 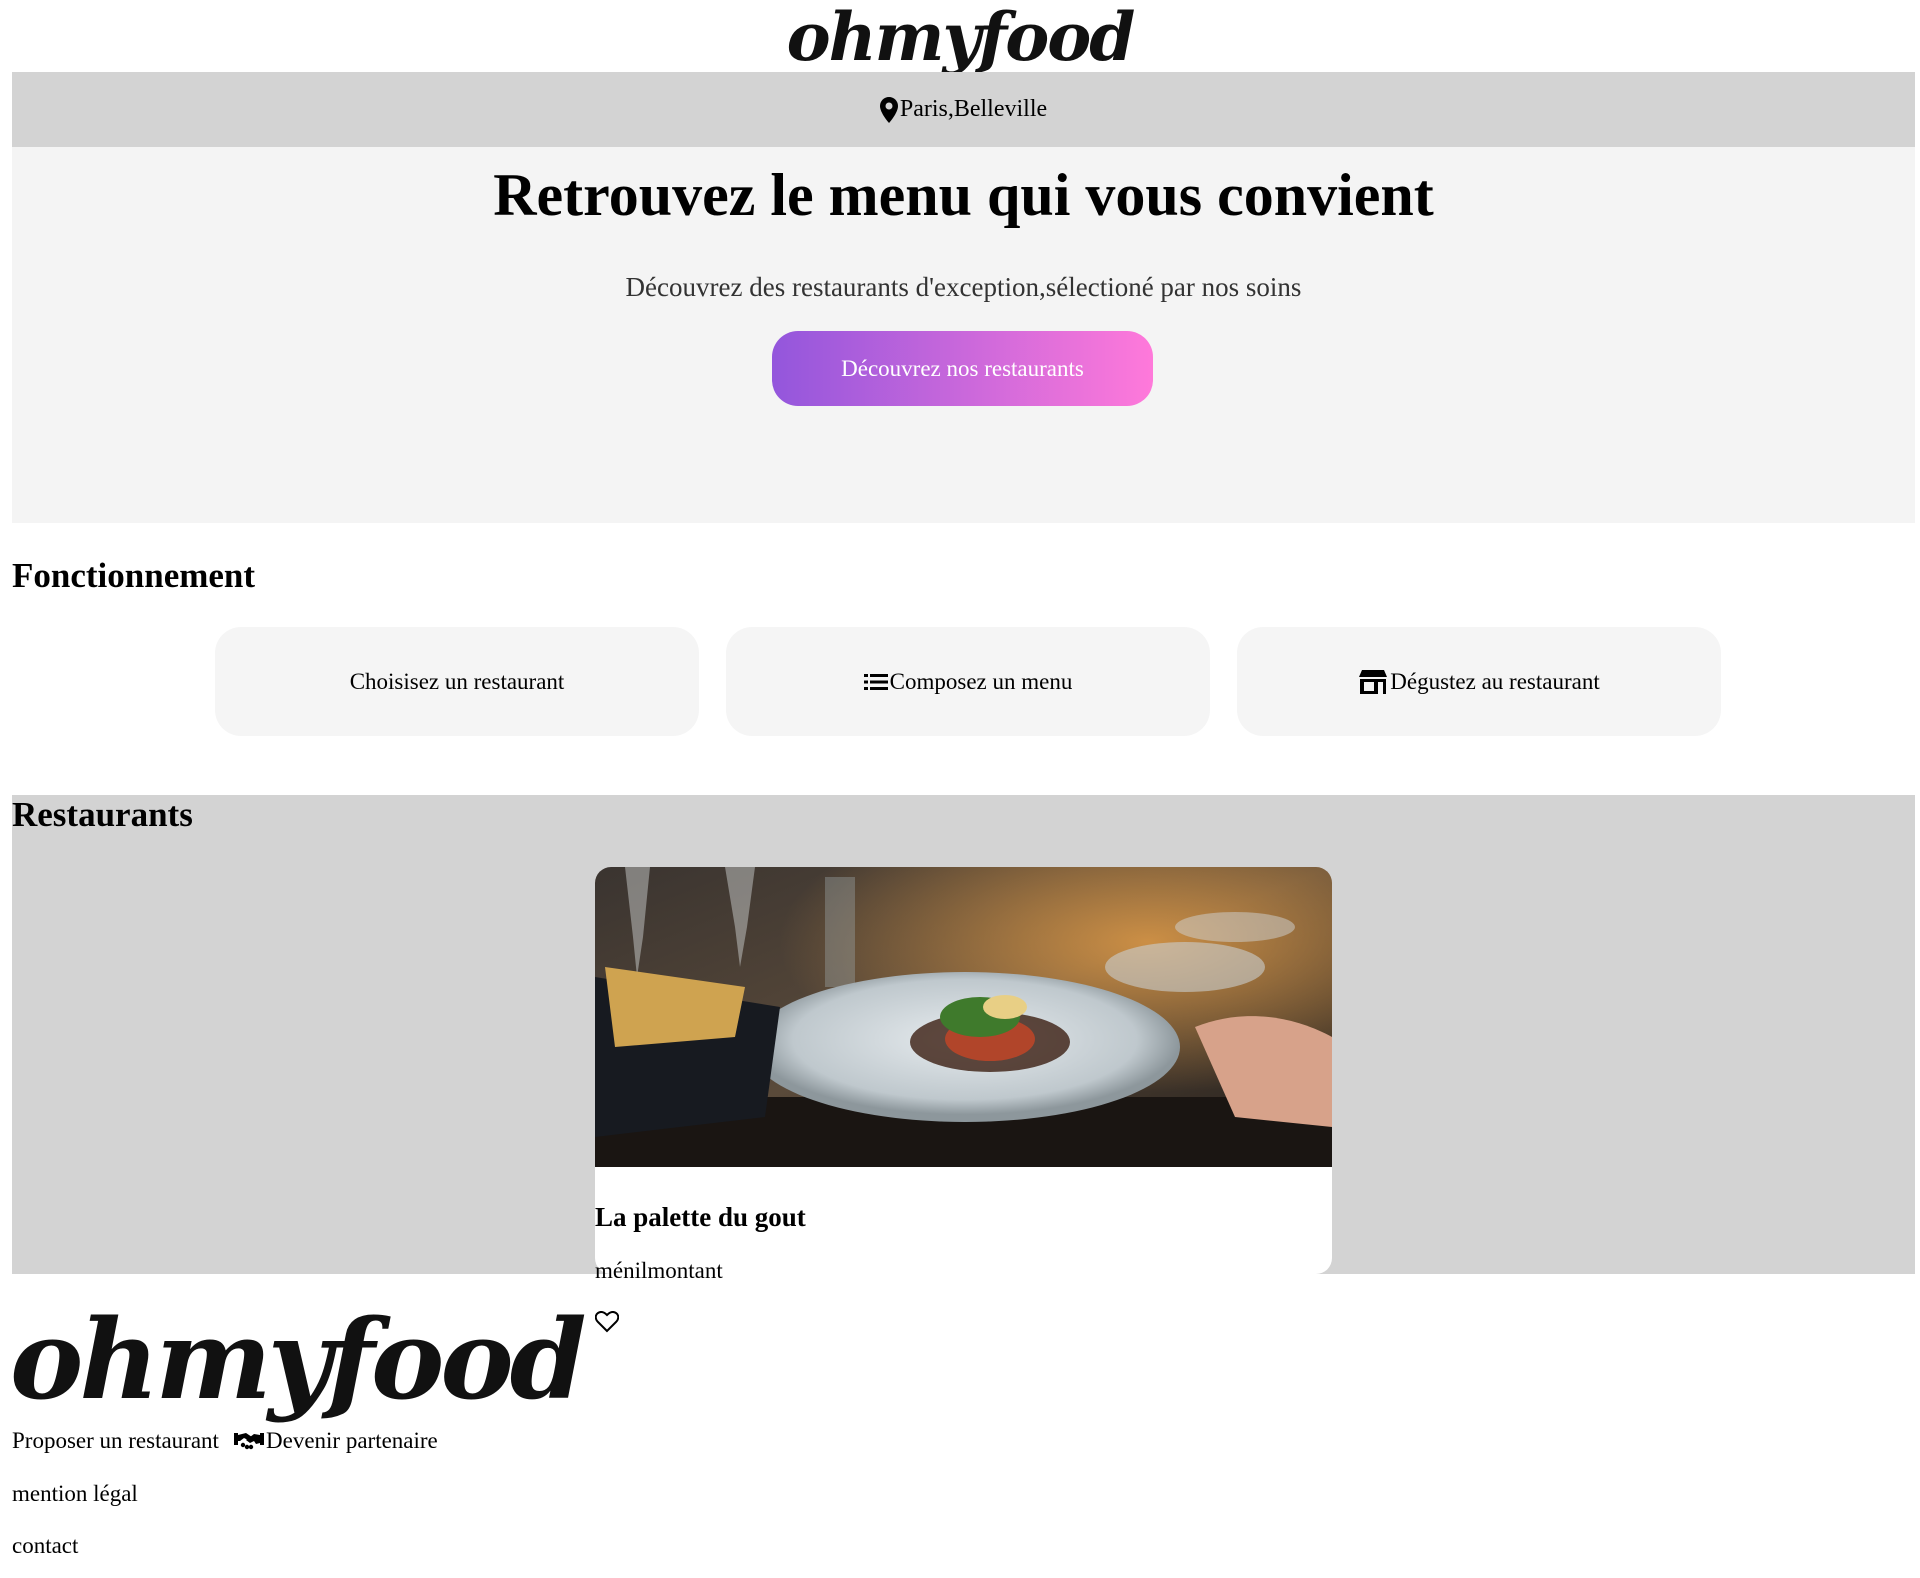 I want to click on restaurants-title: Restaurants, so click(x=102, y=814).